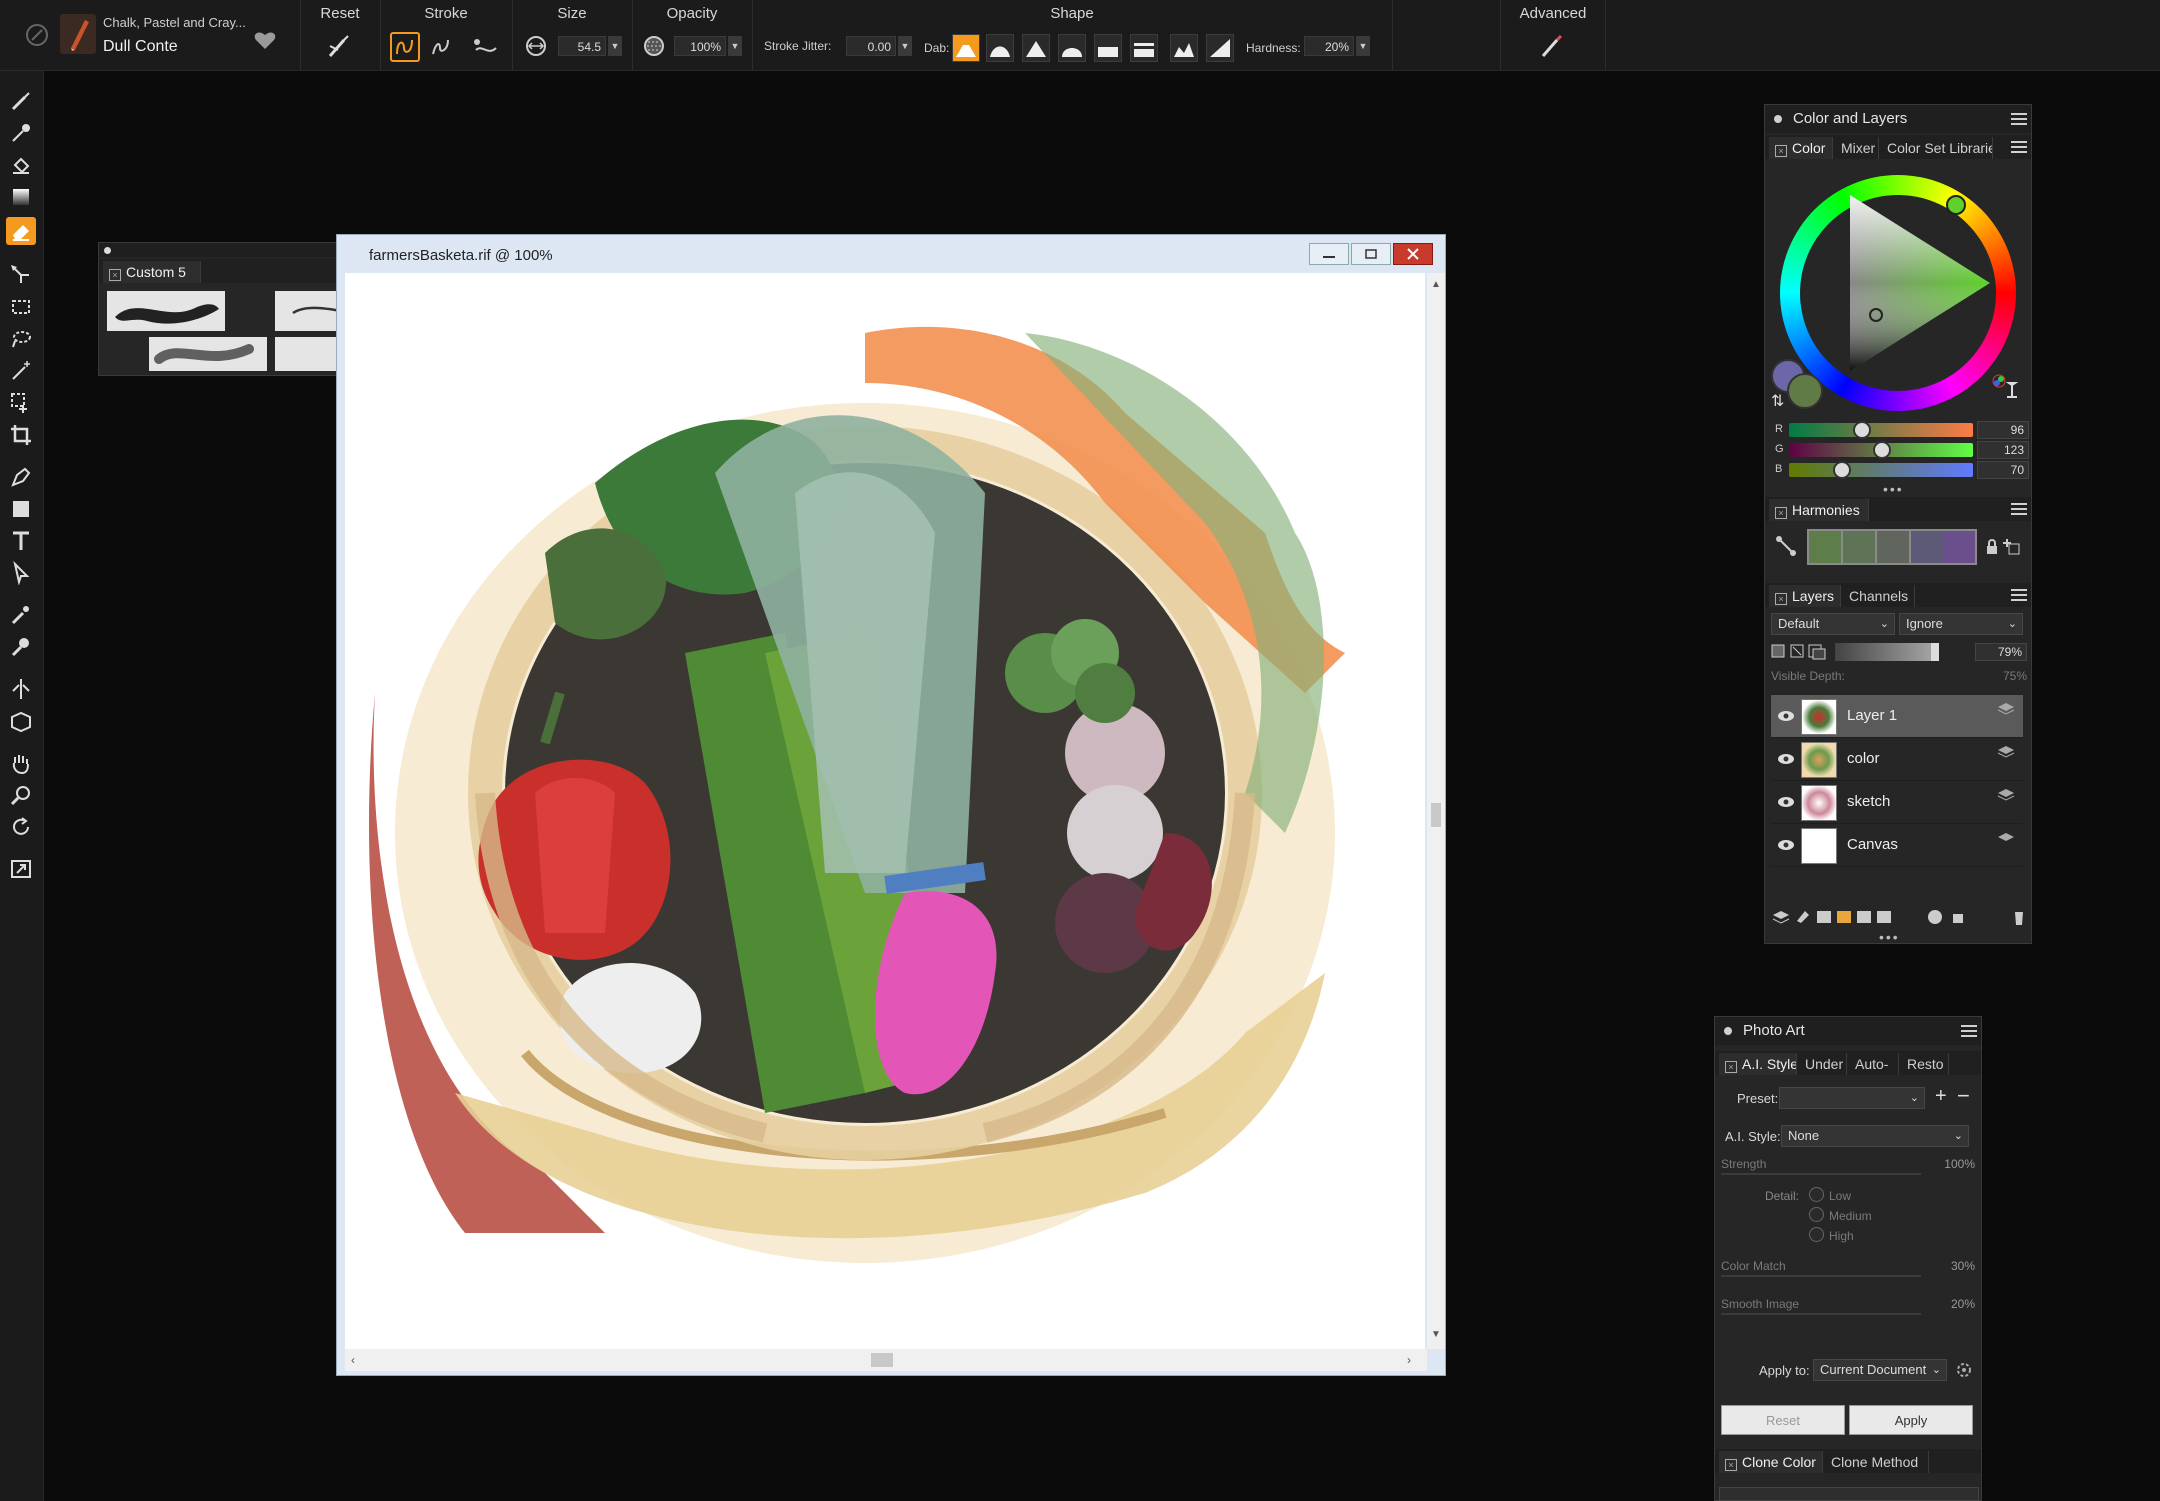 The height and width of the screenshot is (1501, 2160). I want to click on detail-medium-radio, so click(1816, 1214).